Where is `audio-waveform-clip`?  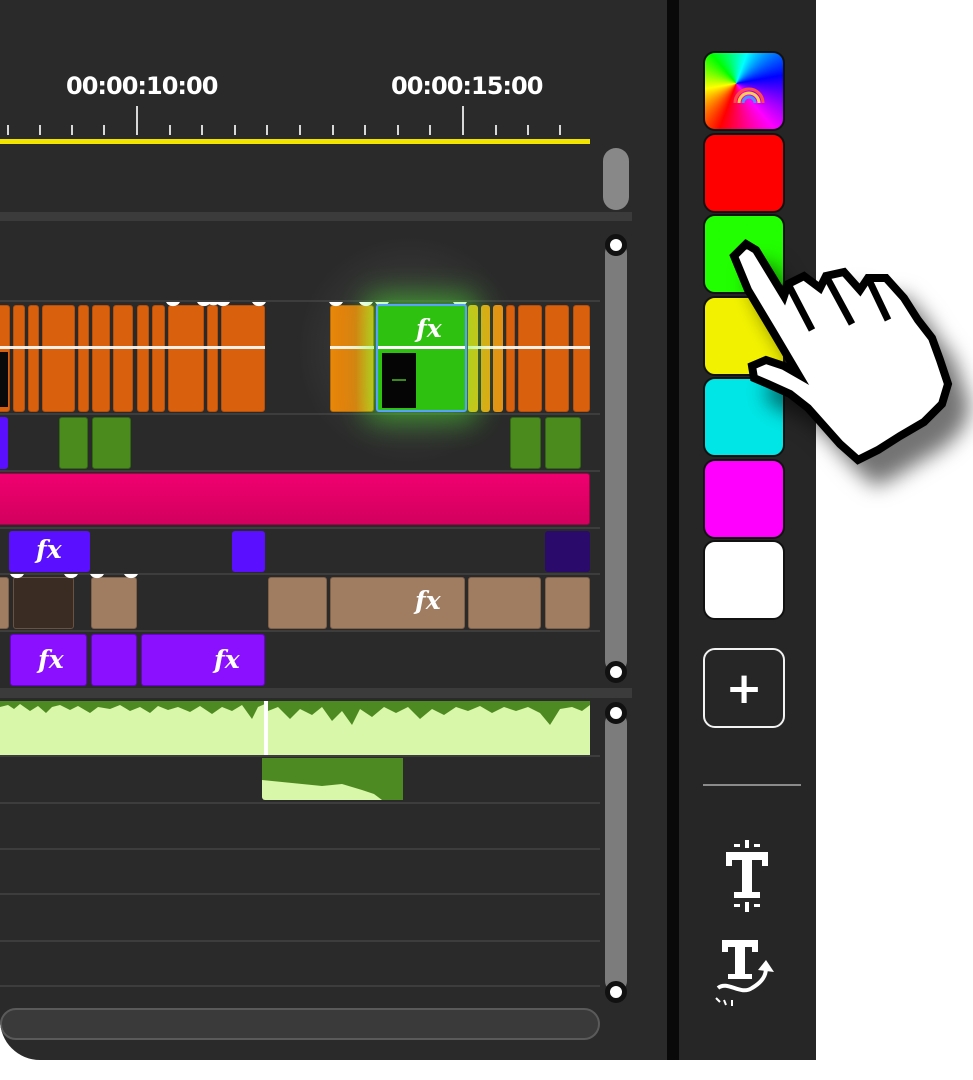 audio-waveform-clip is located at coordinates (295, 728).